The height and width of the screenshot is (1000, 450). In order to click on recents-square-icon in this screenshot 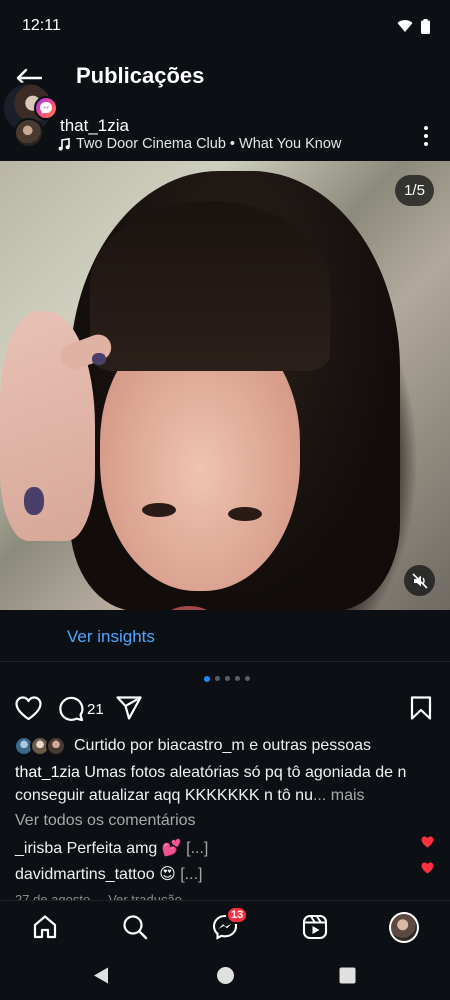, I will do `click(347, 975)`.